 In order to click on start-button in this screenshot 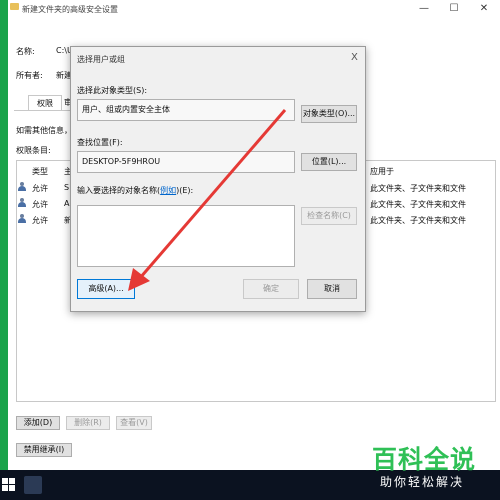, I will do `click(9, 485)`.